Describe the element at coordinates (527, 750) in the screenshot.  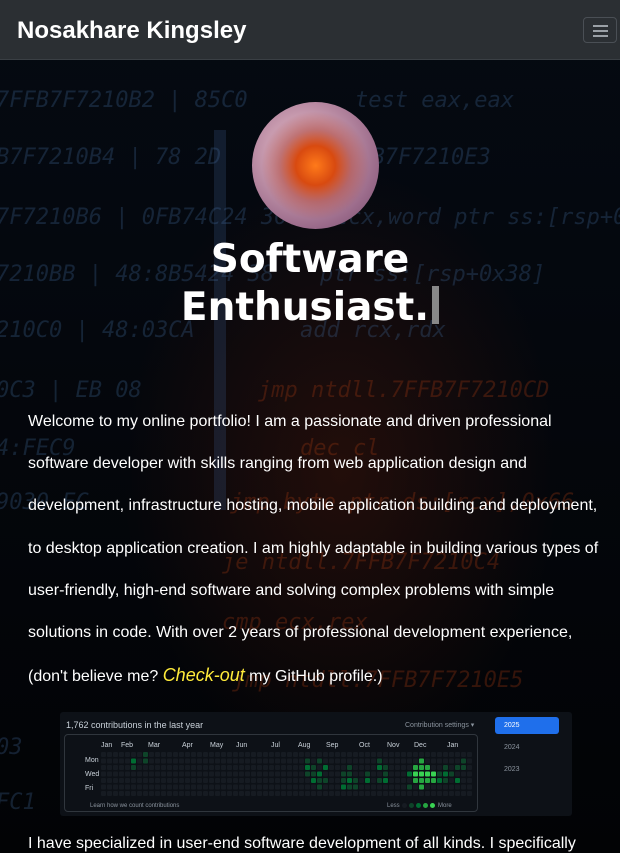
I see `year-selector: 2025 2024 2023` at that location.